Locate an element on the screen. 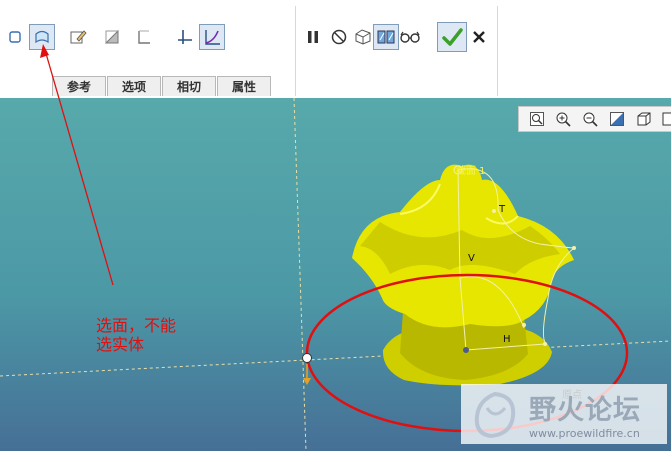 The image size is (671, 451). dashboard-tabs: 参考 选项 相切 属性 is located at coordinates (162, 86).